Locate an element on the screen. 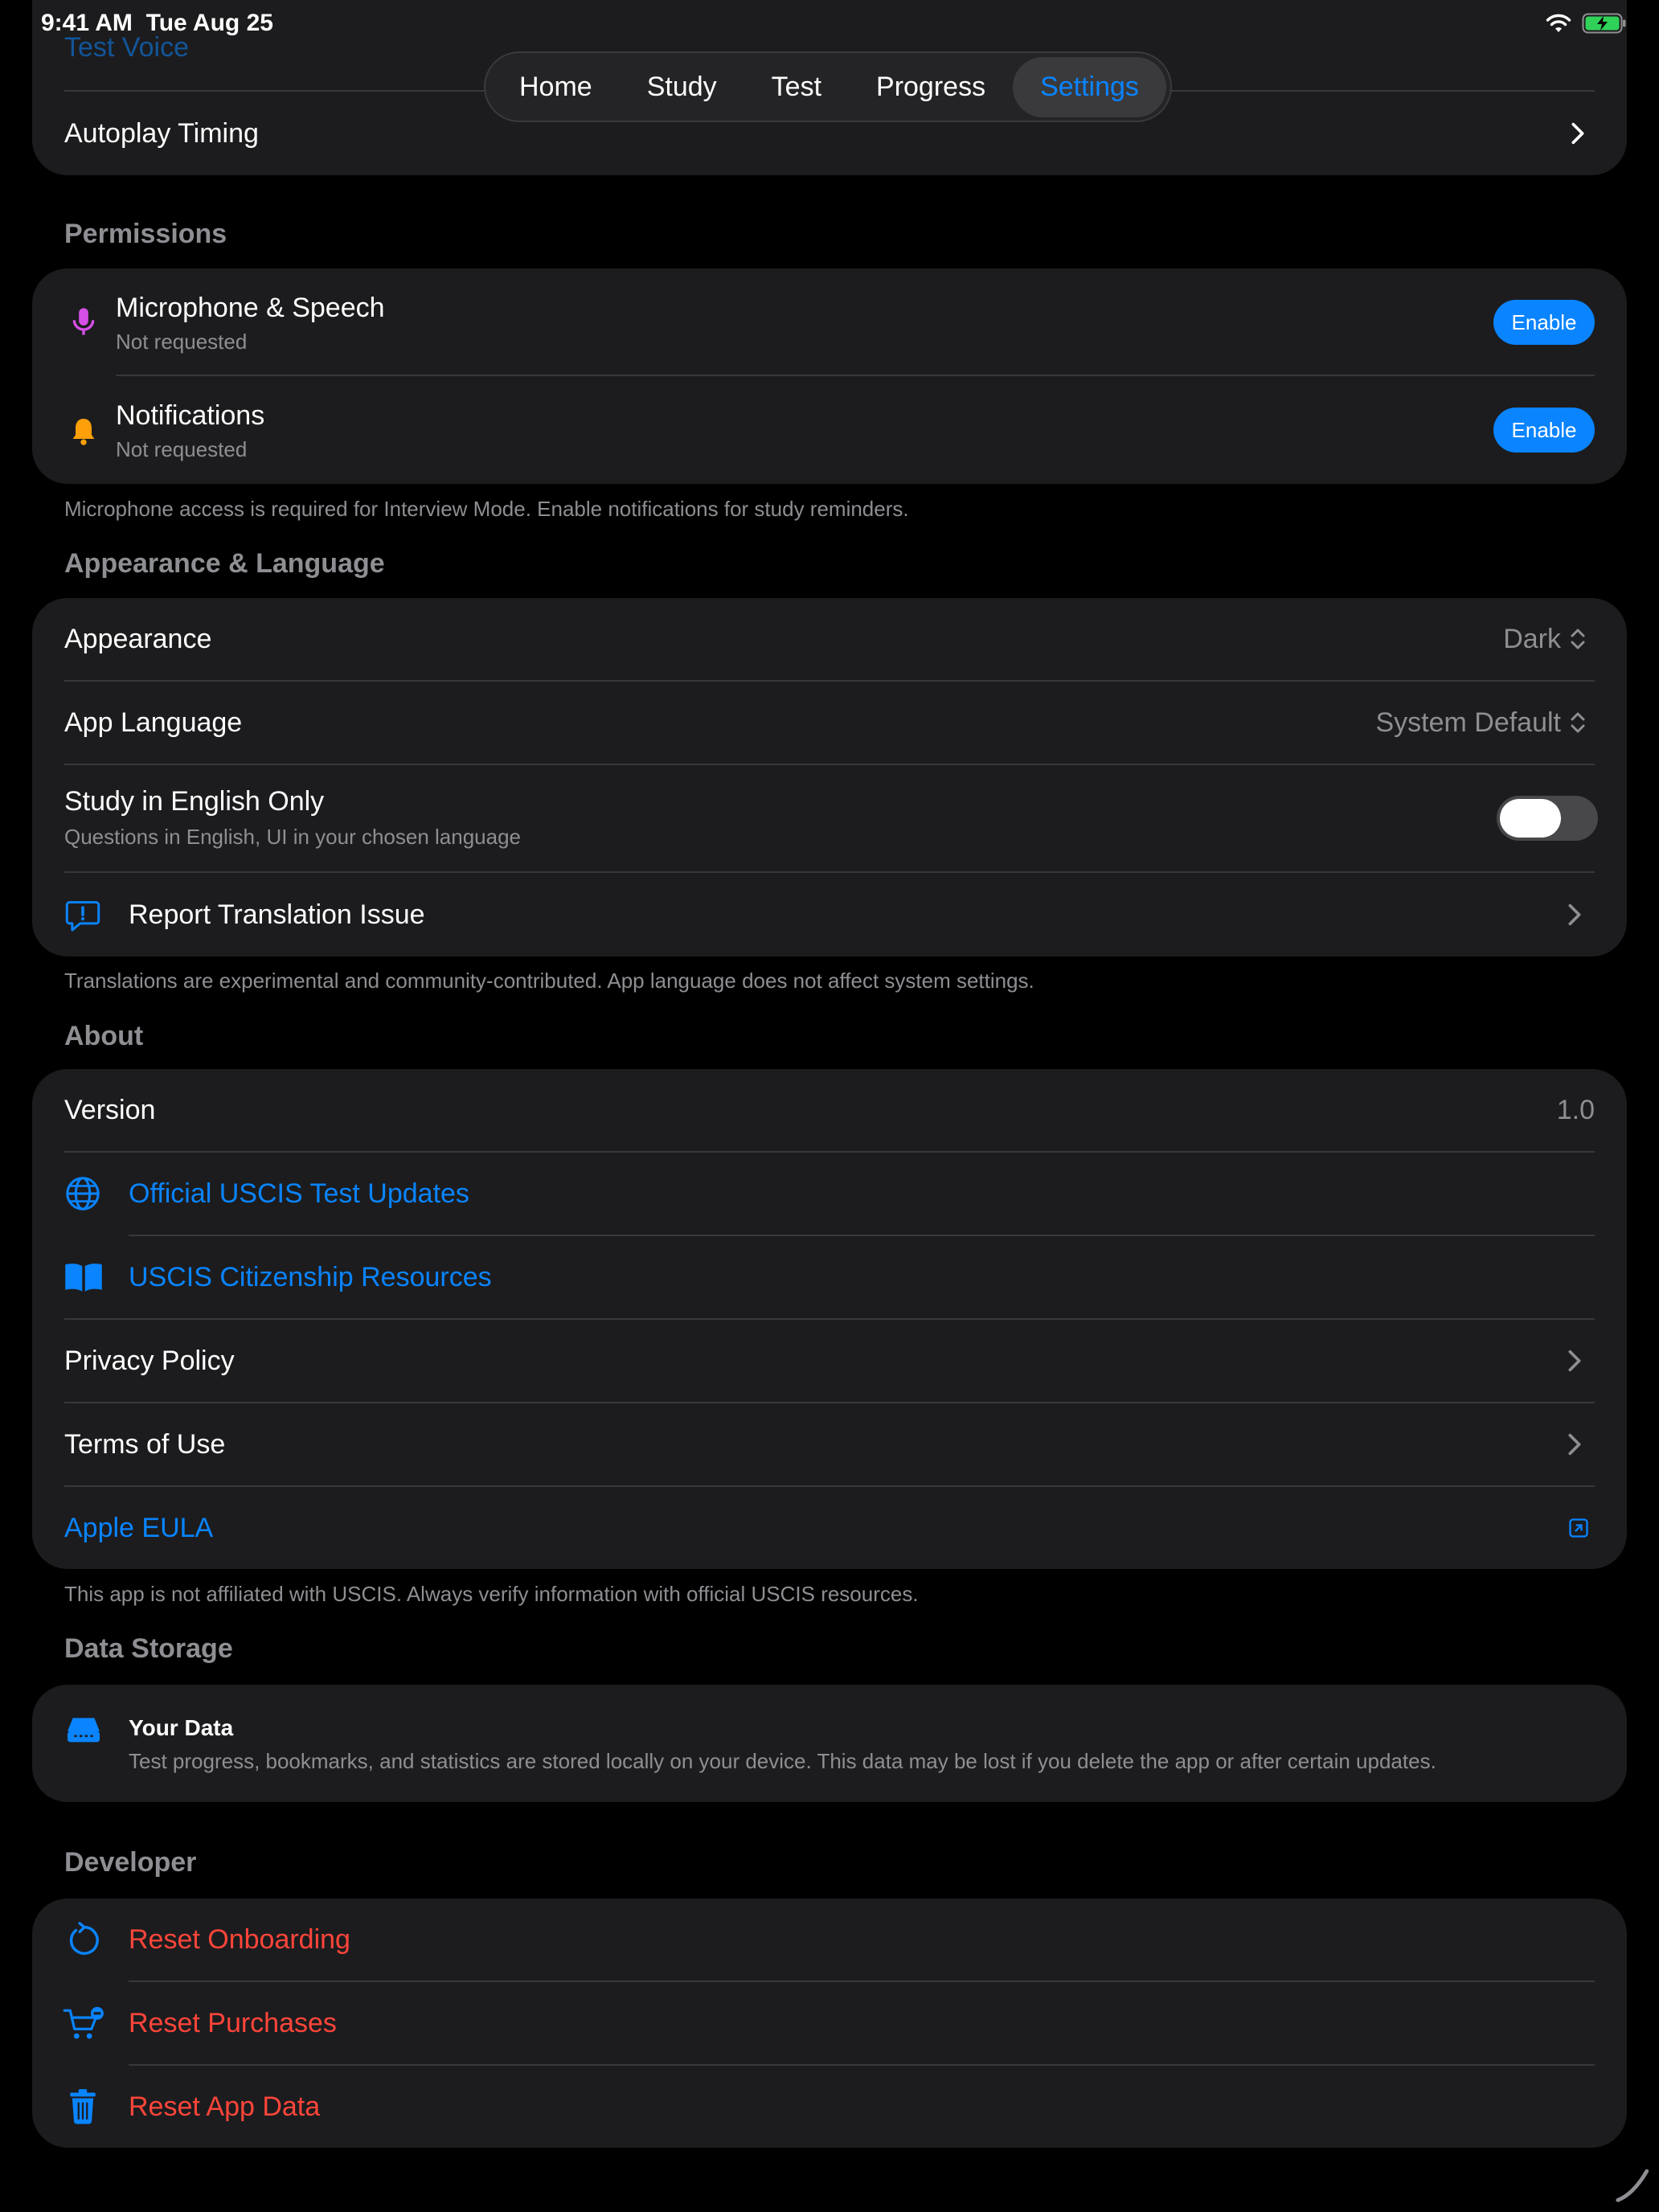 Image resolution: width=1659 pixels, height=2212 pixels. tab-home: Home is located at coordinates (556, 87).